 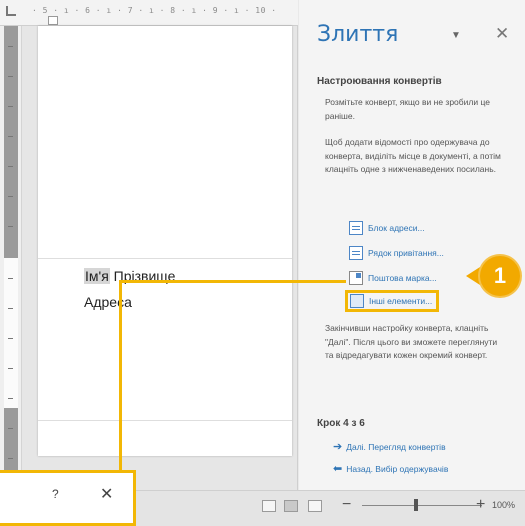 I want to click on page-divider-bottom, so click(x=165, y=420).